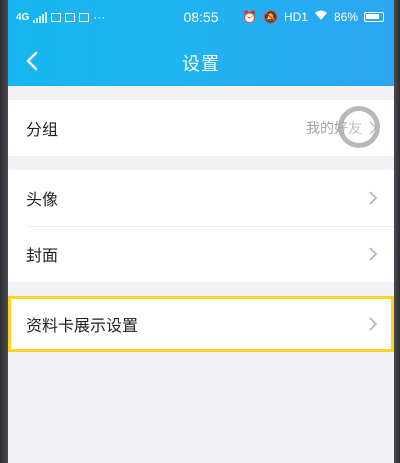 This screenshot has width=400, height=463. Describe the element at coordinates (321, 17) in the screenshot. I see `wifi-icon` at that location.